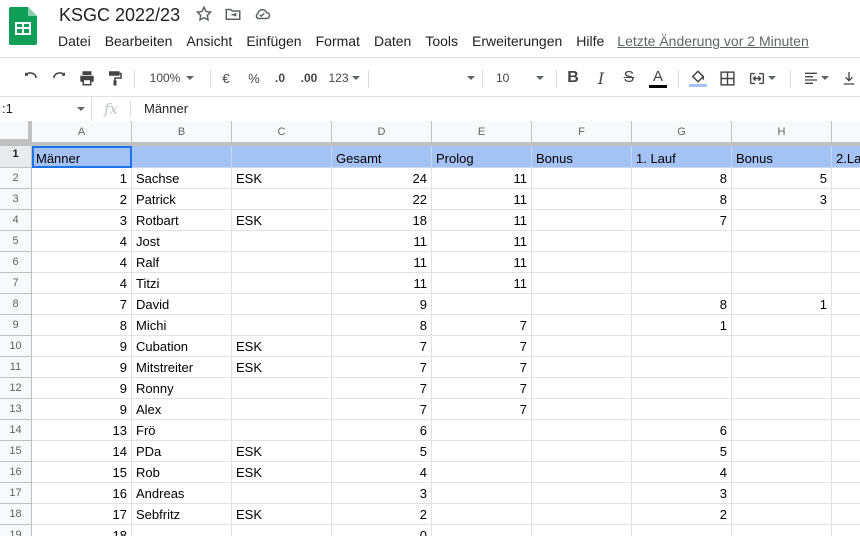 This screenshot has width=860, height=536. Describe the element at coordinates (226, 78) in the screenshot. I see `currency-format-button: €` at that location.